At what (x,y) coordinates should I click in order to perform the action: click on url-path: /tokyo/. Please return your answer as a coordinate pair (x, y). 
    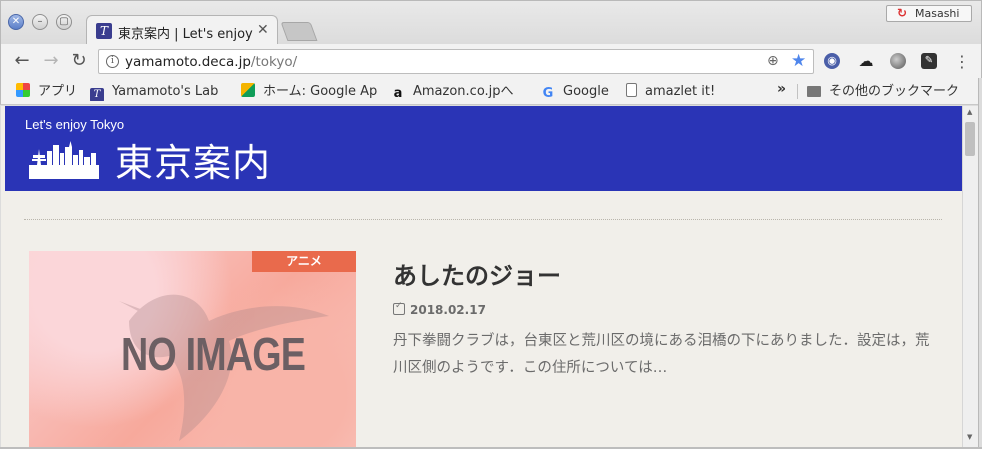
    Looking at the image, I should click on (274, 62).